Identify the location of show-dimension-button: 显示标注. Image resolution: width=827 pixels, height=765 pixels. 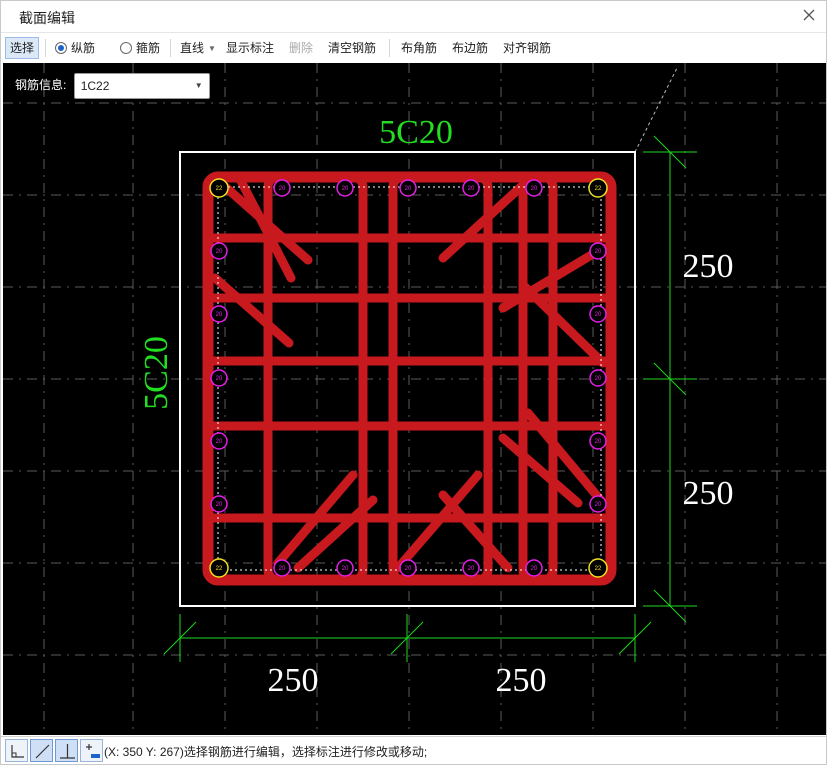
(250, 48).